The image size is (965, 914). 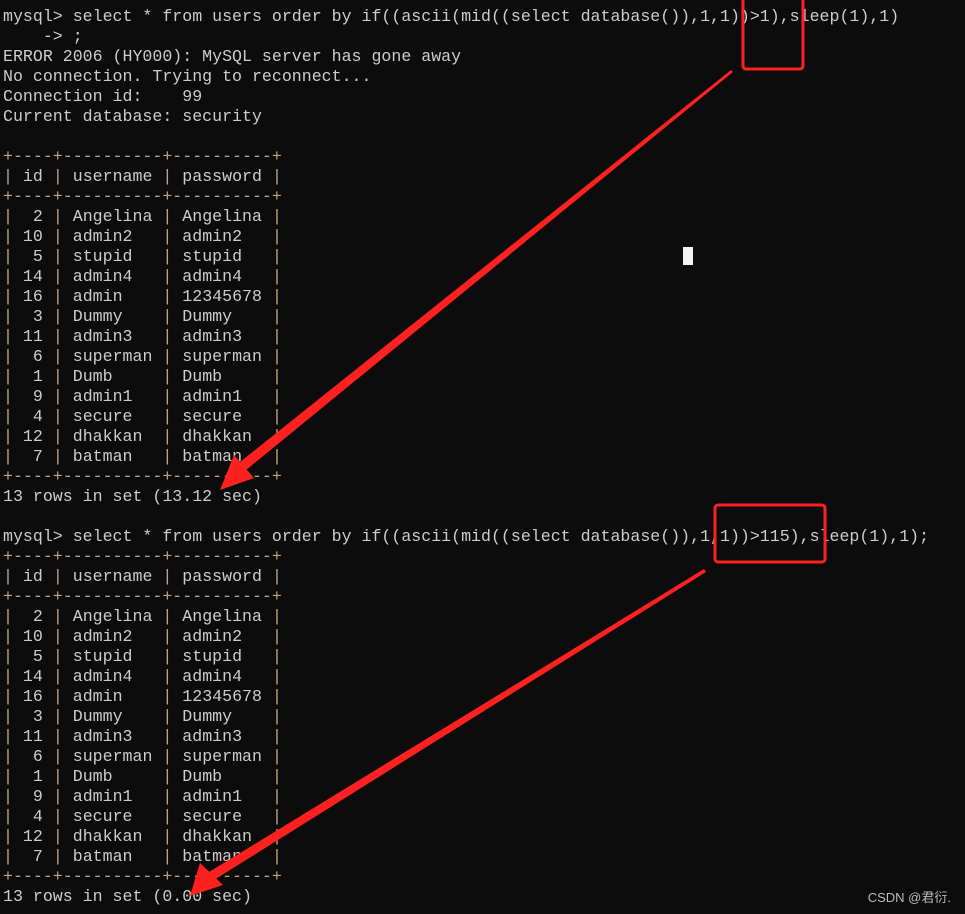 I want to click on watermark: CSDN @君衍., so click(x=909, y=897).